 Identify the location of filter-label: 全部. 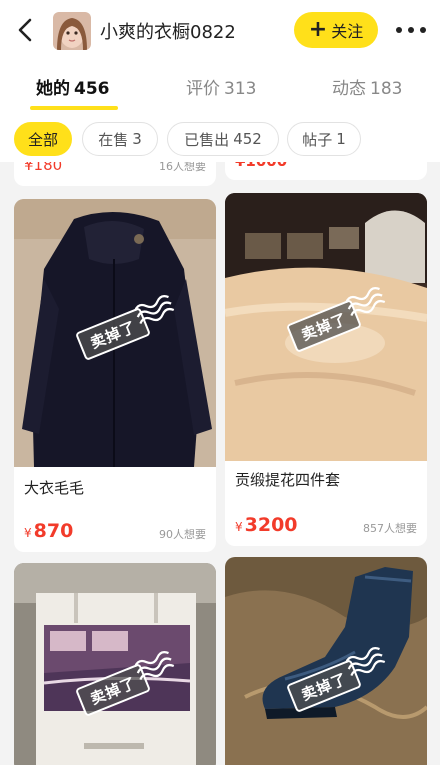
(42, 139).